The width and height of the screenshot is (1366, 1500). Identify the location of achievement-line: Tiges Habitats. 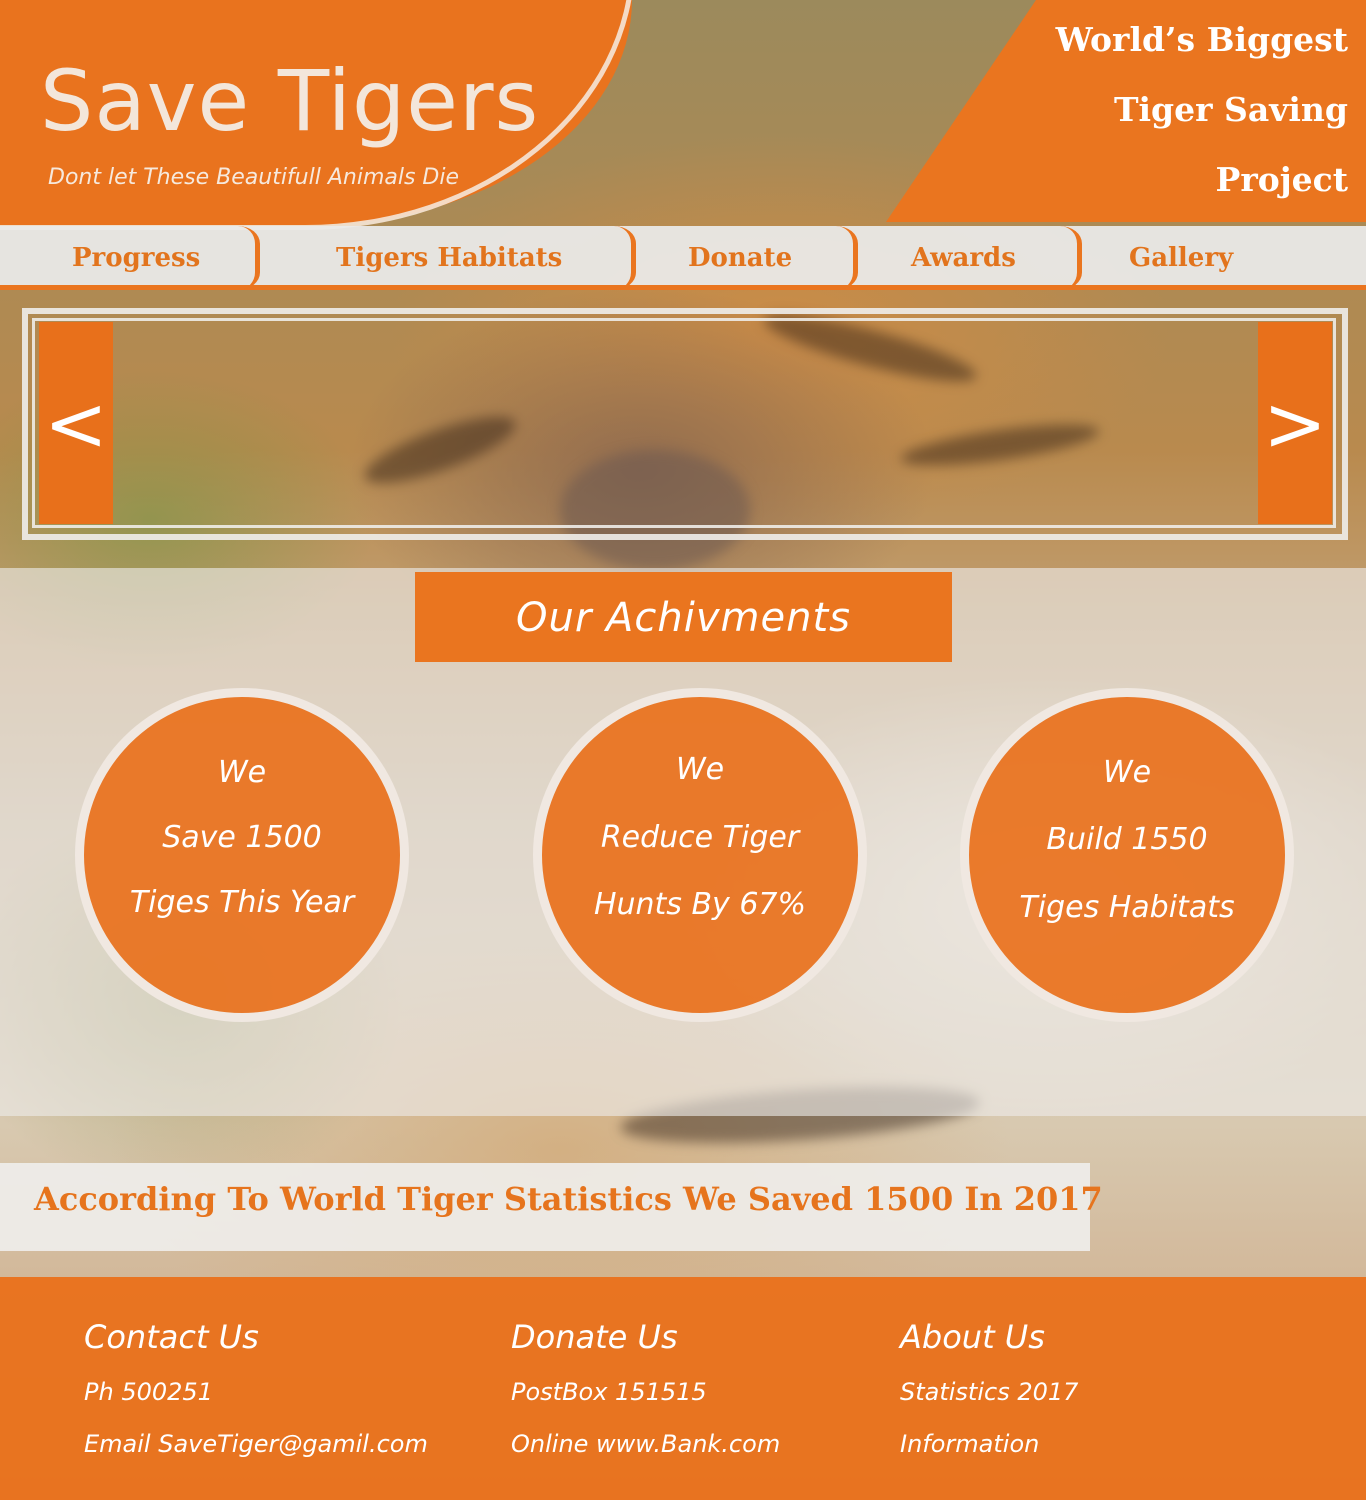
(1127, 907).